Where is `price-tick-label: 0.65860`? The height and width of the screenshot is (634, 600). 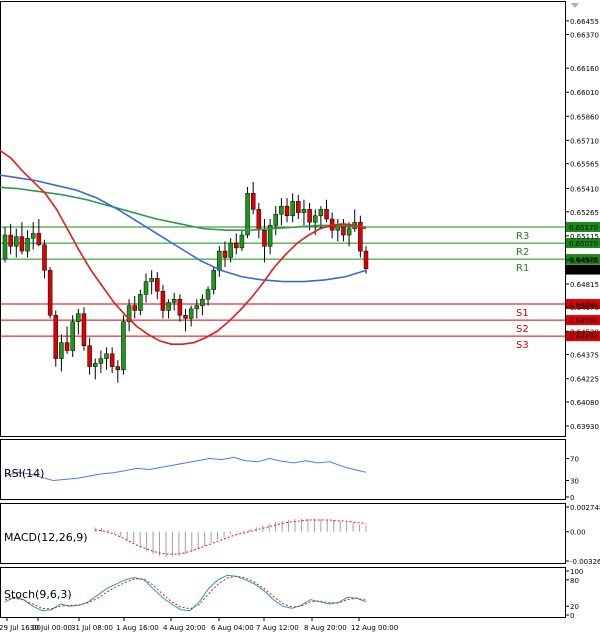 price-tick-label: 0.65860 is located at coordinates (584, 117).